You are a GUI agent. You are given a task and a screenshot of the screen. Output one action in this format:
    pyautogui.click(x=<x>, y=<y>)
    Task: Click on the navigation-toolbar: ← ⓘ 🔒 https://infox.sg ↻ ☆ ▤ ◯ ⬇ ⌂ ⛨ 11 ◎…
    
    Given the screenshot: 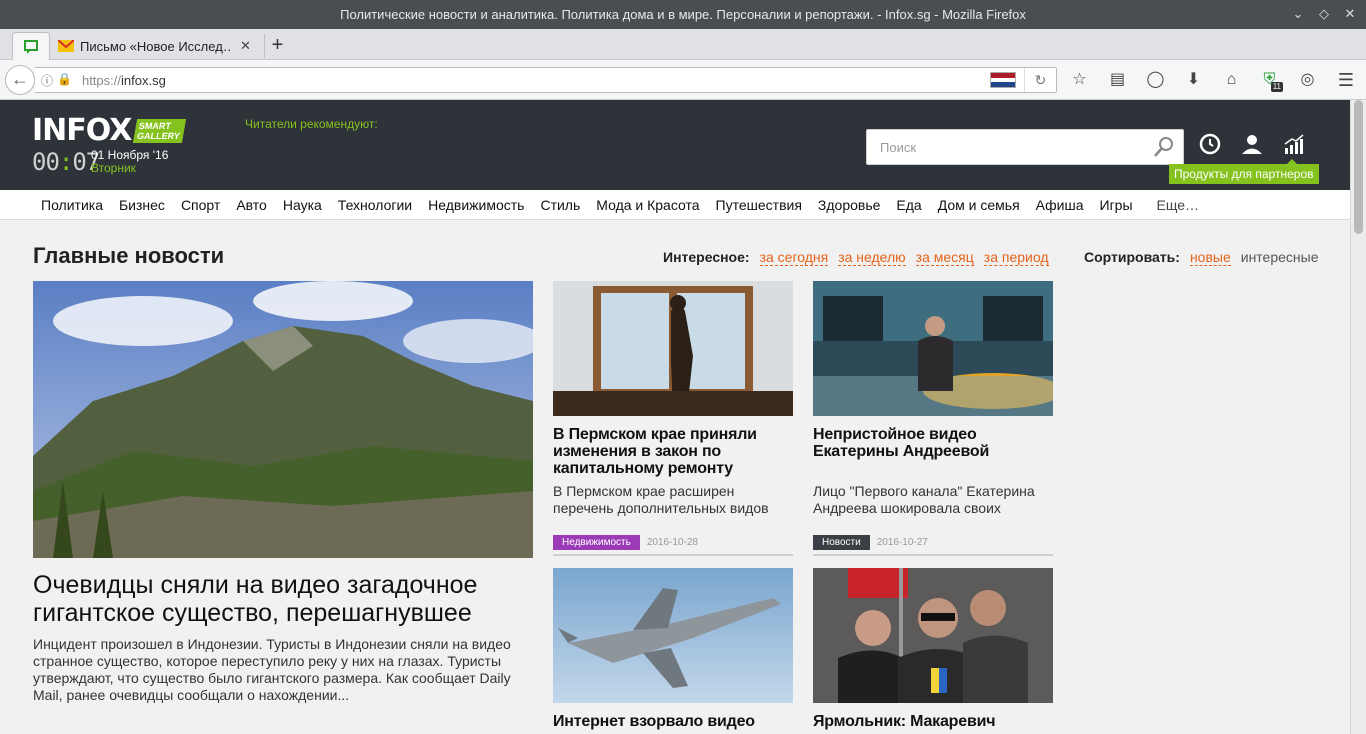 What is the action you would take?
    pyautogui.click(x=683, y=80)
    